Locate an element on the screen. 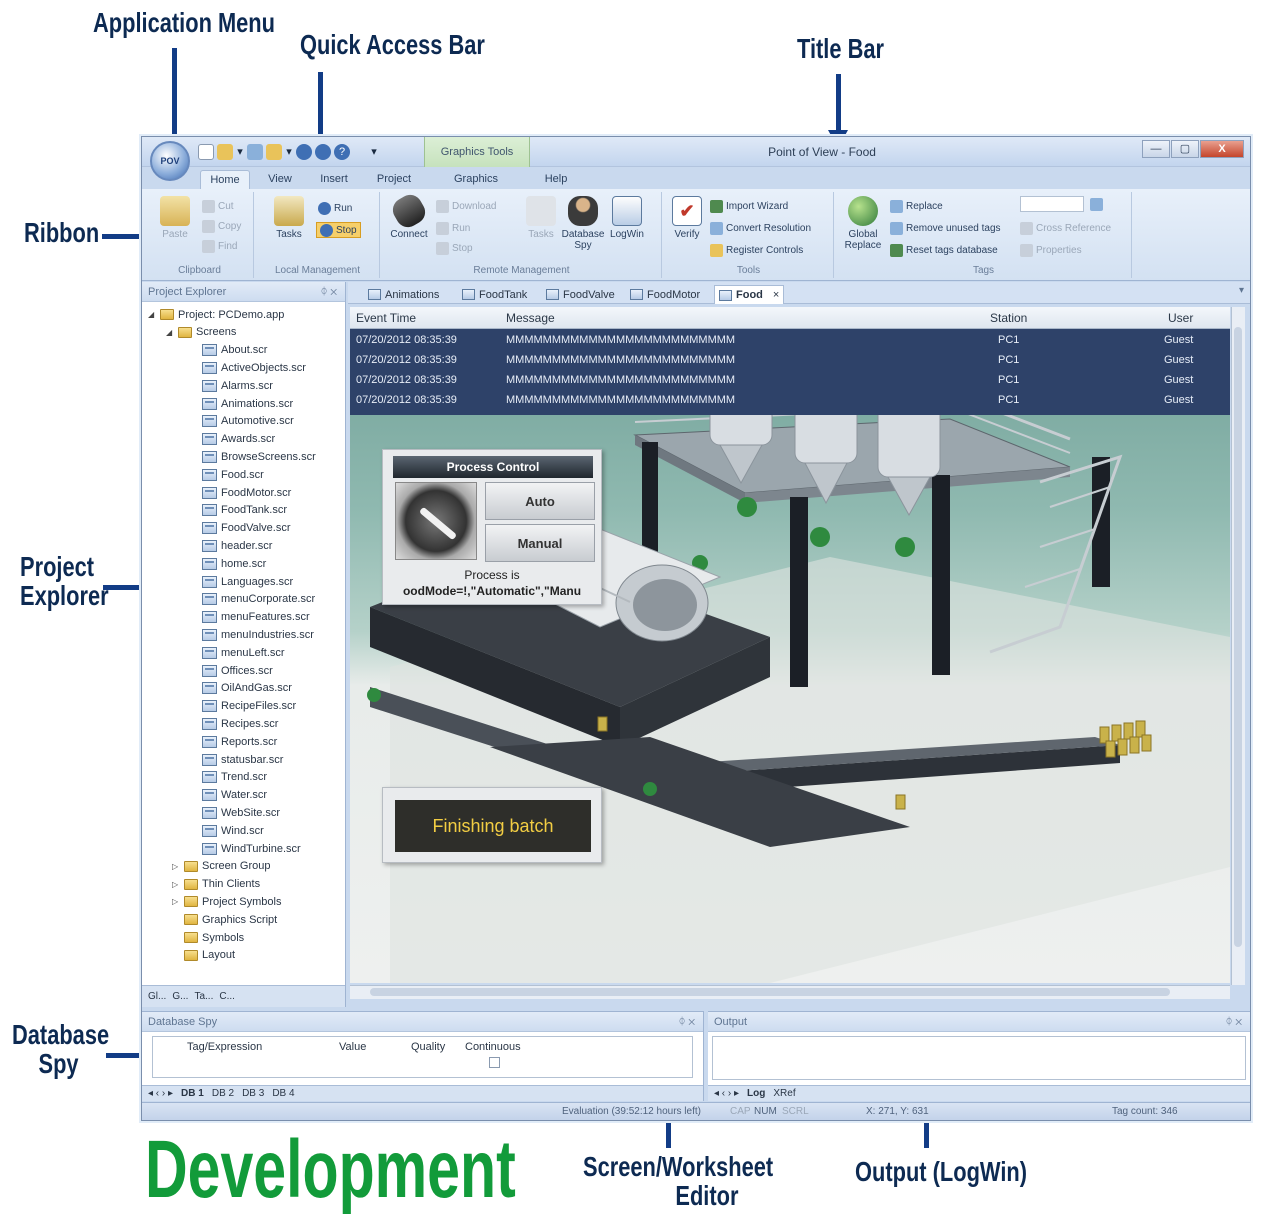  column-continuous: Continuous is located at coordinates (493, 1047).